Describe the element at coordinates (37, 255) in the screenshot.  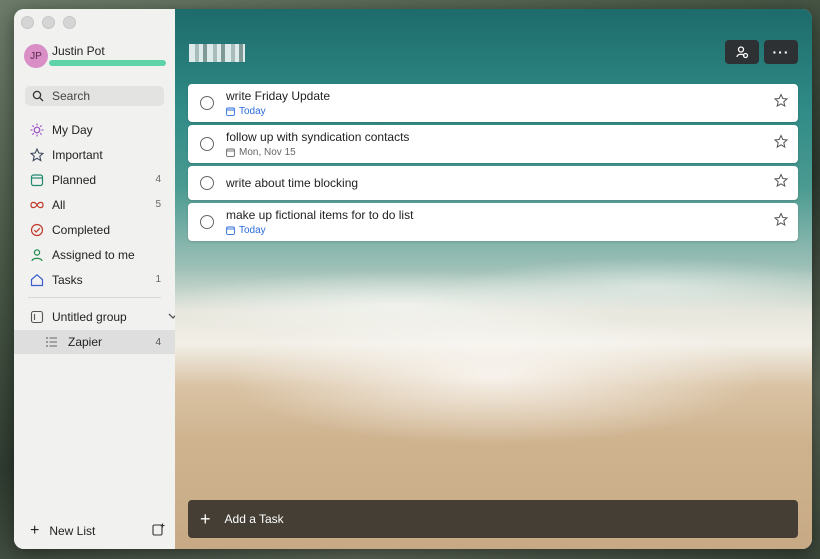
I see `person-icon` at that location.